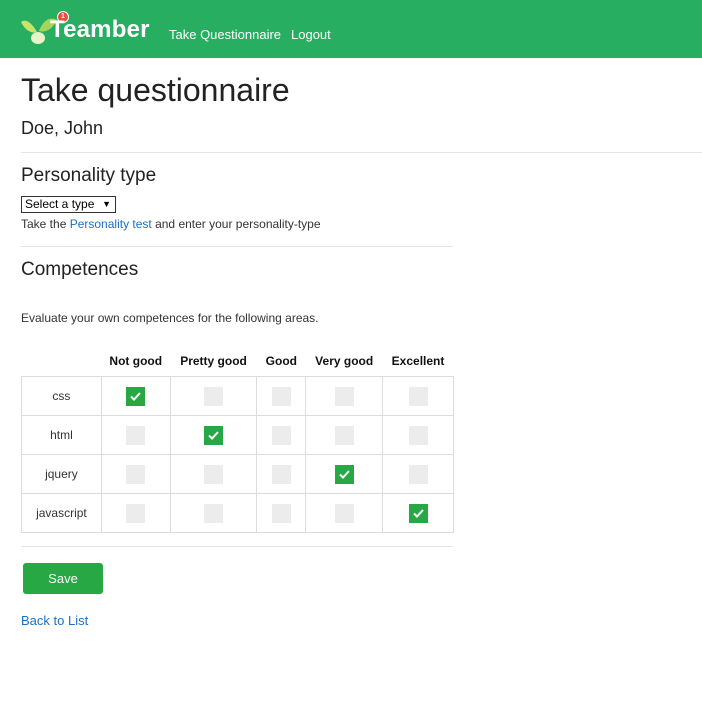  What do you see at coordinates (213, 361) in the screenshot?
I see `column-header: Pretty good` at bounding box center [213, 361].